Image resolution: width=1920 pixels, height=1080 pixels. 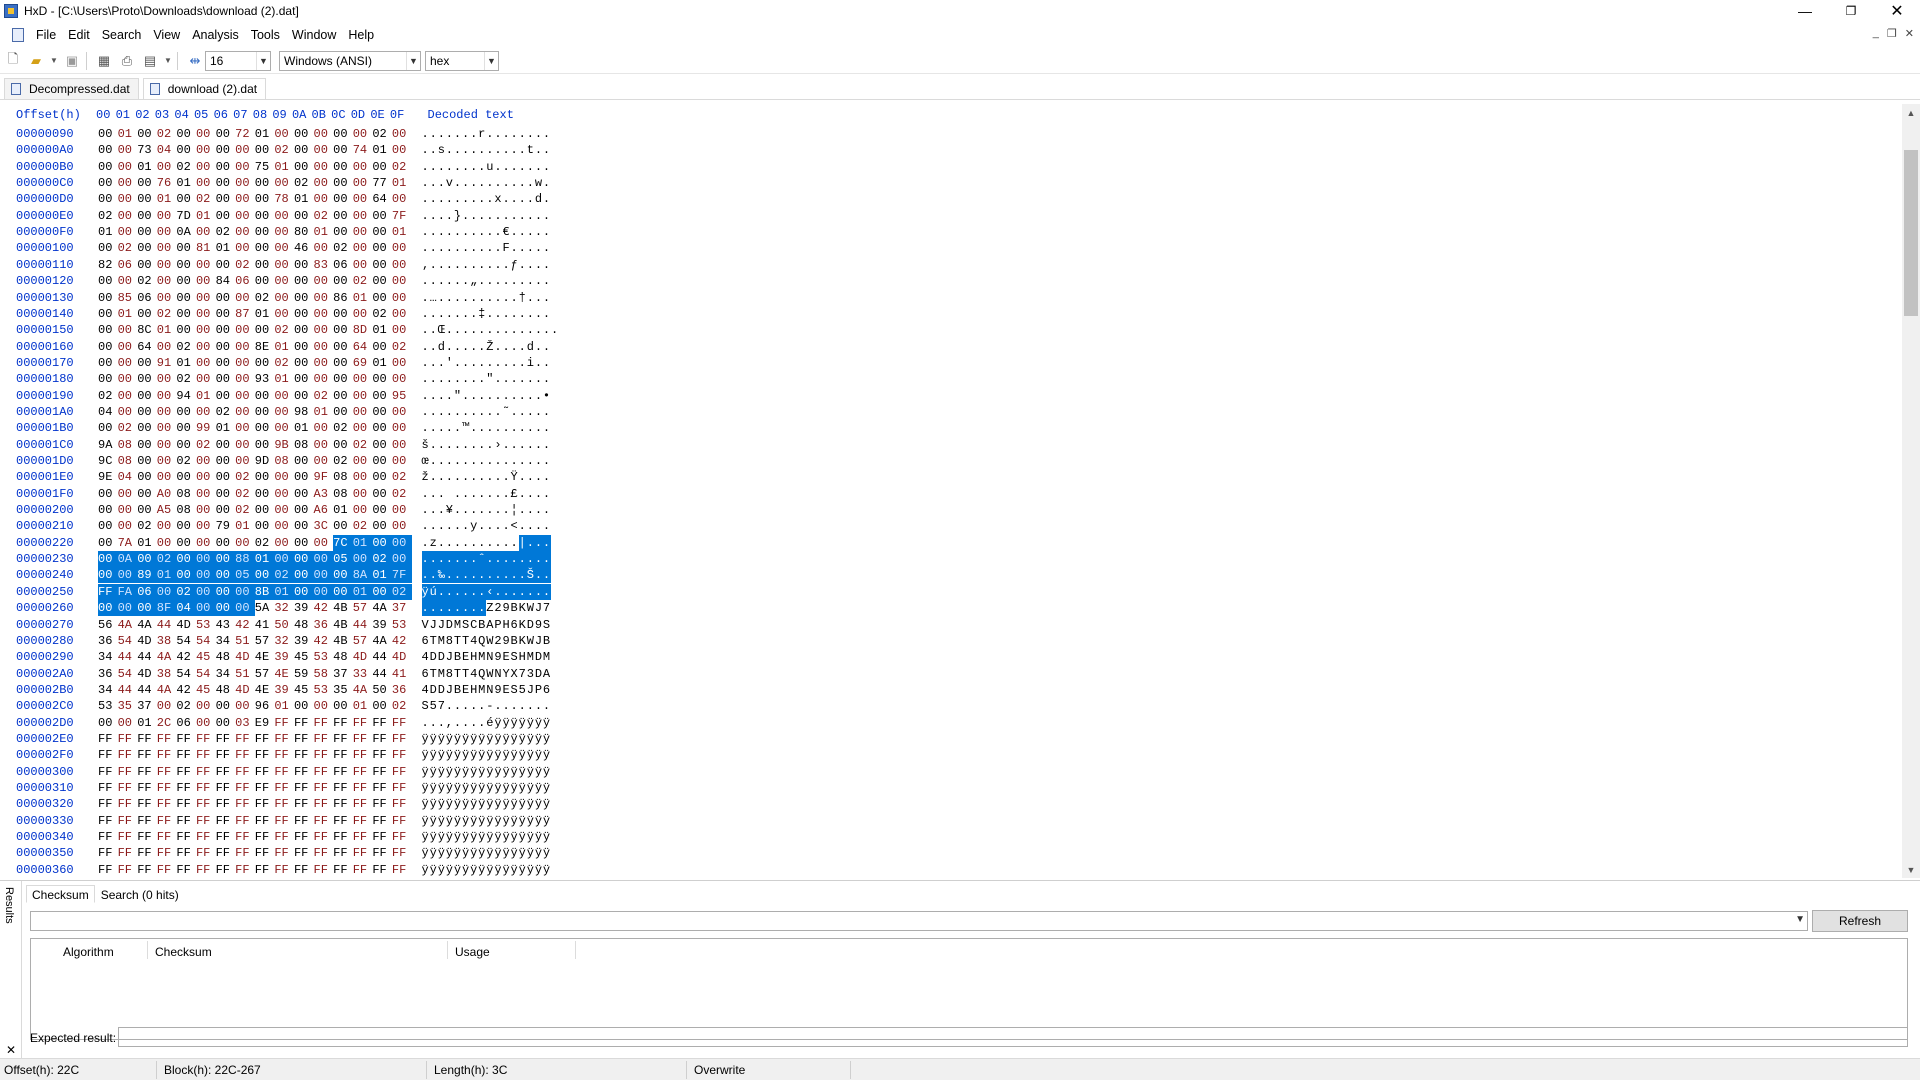 I want to click on hex-byte: 4A, so click(x=167, y=690).